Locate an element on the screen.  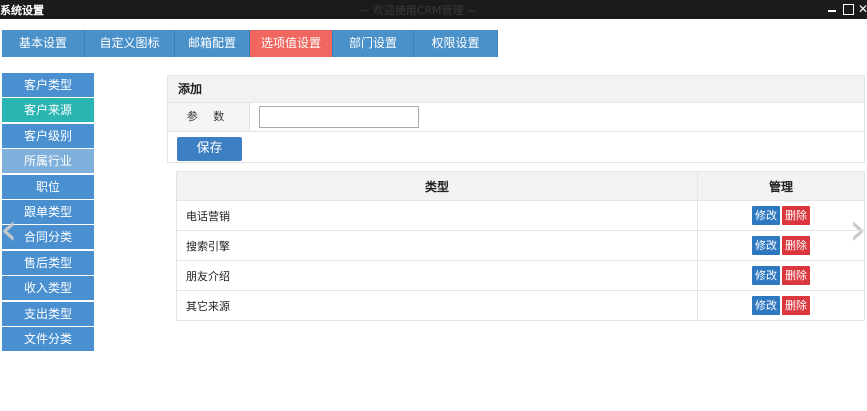
sidebar-item-customer-level: 客户级别 is located at coordinates (48, 135).